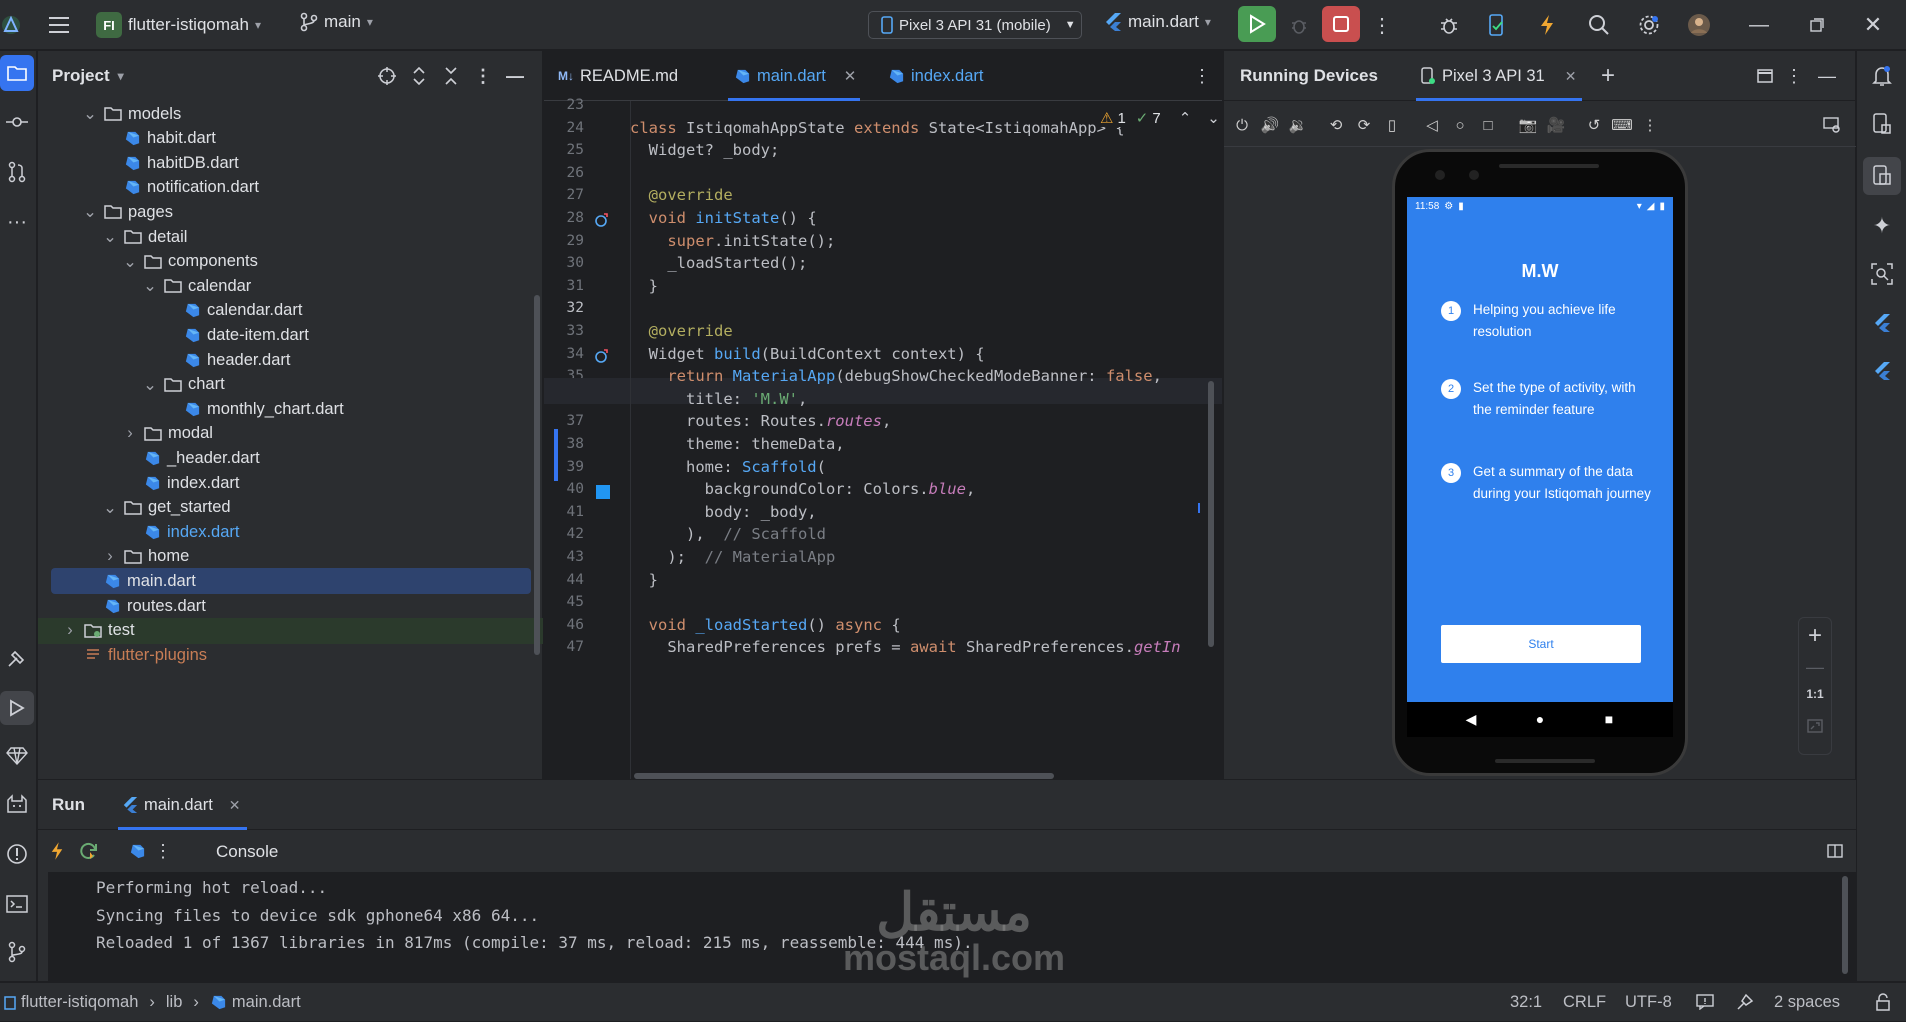 The height and width of the screenshot is (1022, 1906). I want to click on more-icon: ⋮, so click(1650, 125).